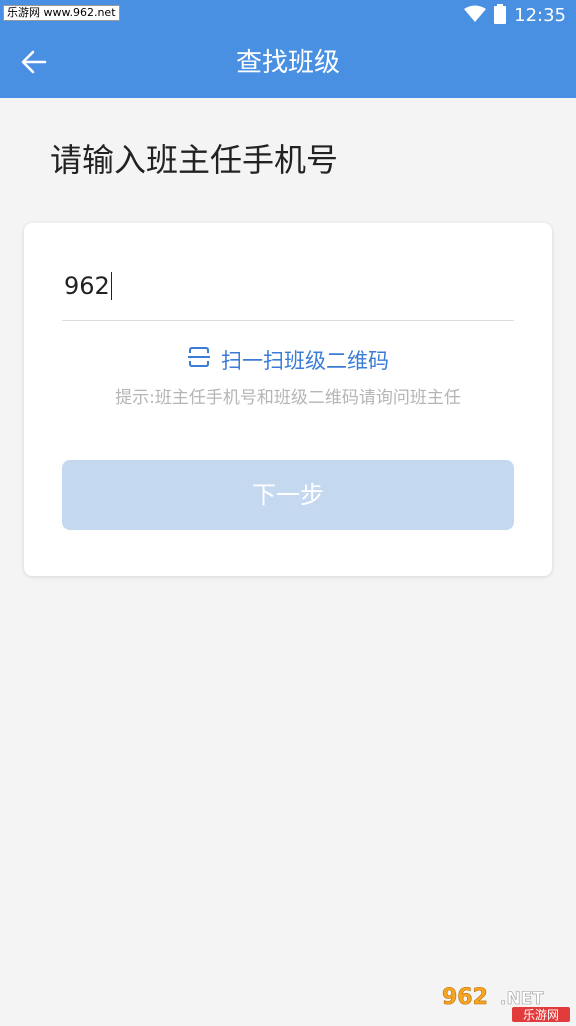 Image resolution: width=576 pixels, height=1026 pixels. What do you see at coordinates (475, 16) in the screenshot?
I see `wifi-icon` at bounding box center [475, 16].